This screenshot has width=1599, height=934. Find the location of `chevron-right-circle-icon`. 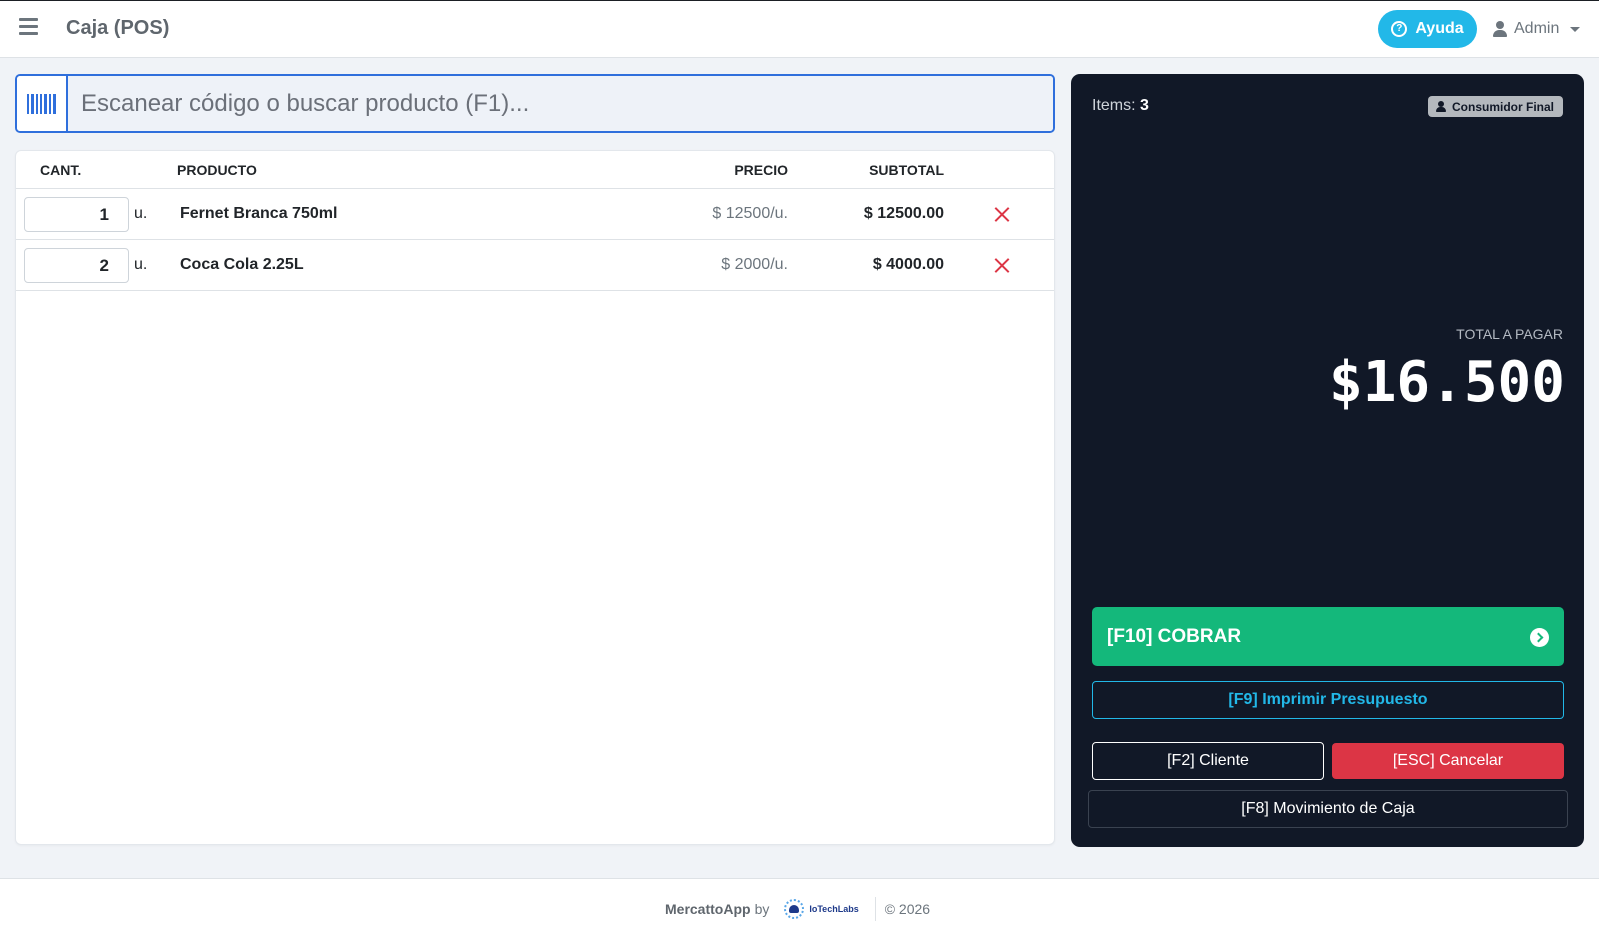

chevron-right-circle-icon is located at coordinates (1539, 637).